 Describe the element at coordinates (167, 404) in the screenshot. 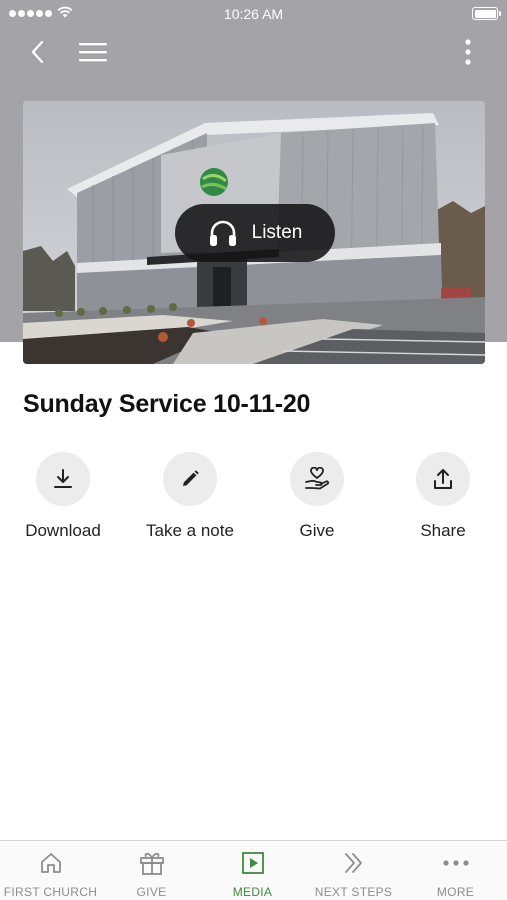

I see `media-title: Sunday Service 10-11-20` at that location.